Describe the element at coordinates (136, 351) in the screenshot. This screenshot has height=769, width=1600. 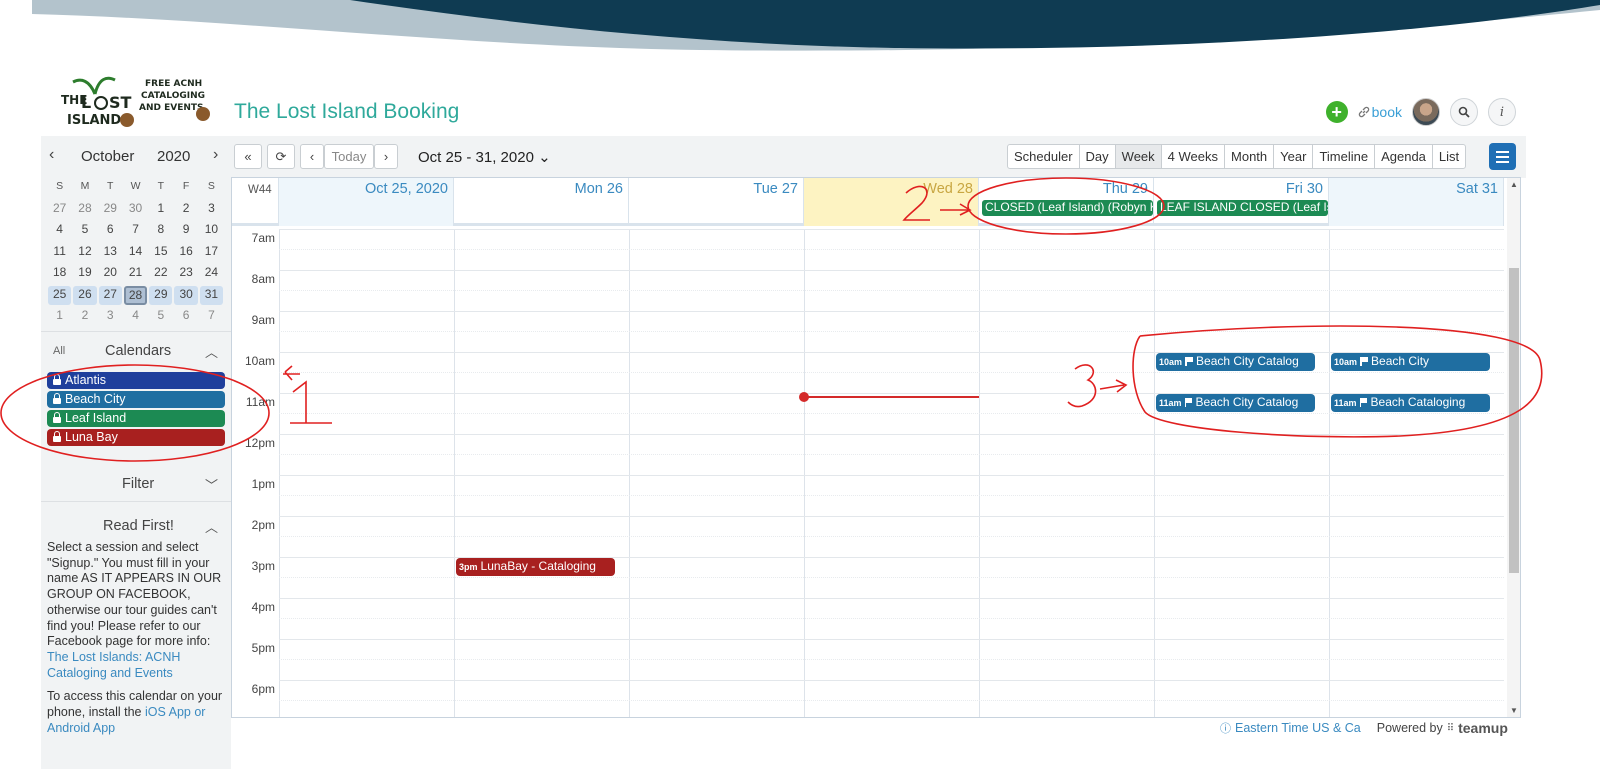
I see `calendars-section-header: All Calendars ︿` at that location.